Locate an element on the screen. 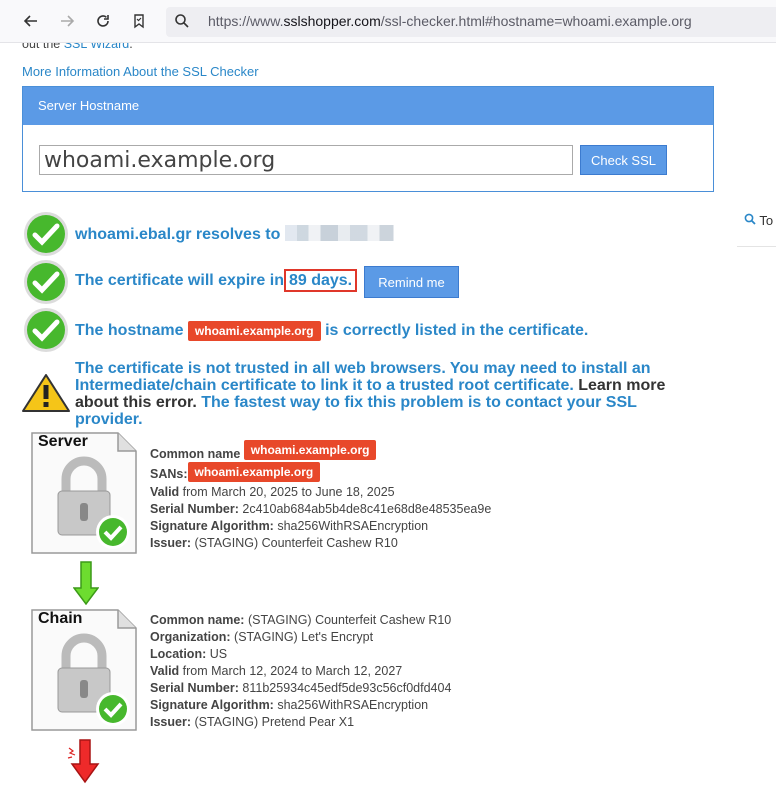 The width and height of the screenshot is (776, 807). server-cert-label: Server is located at coordinates (63, 441).